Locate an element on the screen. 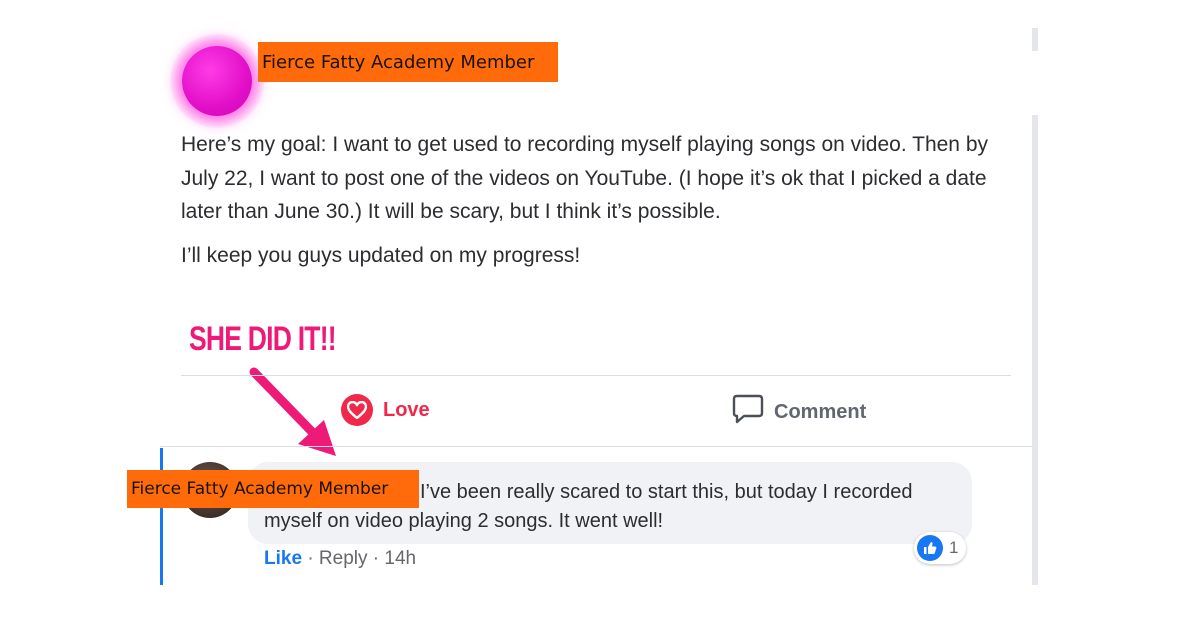  actions-divider is located at coordinates (596, 375).